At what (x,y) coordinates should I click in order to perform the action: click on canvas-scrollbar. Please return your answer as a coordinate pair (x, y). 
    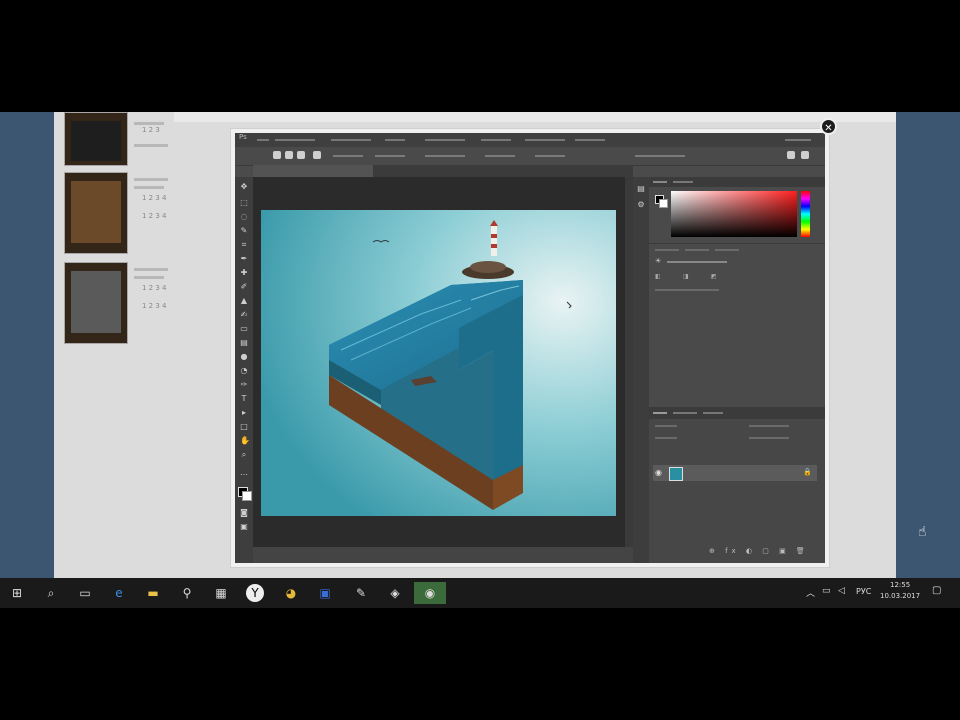
    Looking at the image, I should click on (629, 362).